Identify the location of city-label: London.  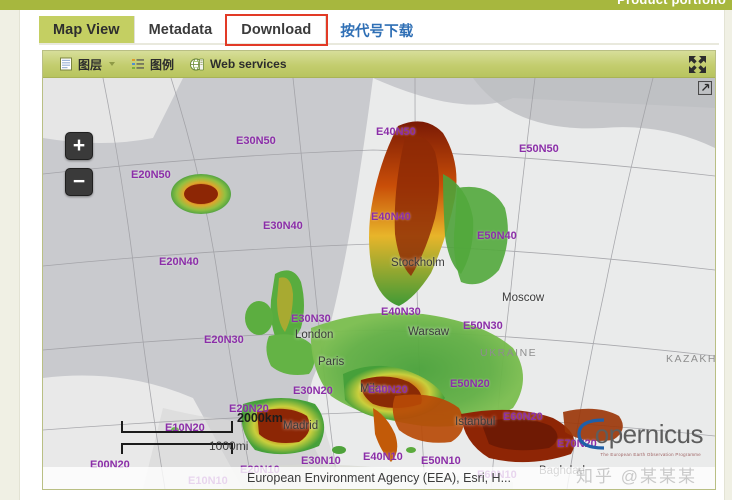
(314, 335).